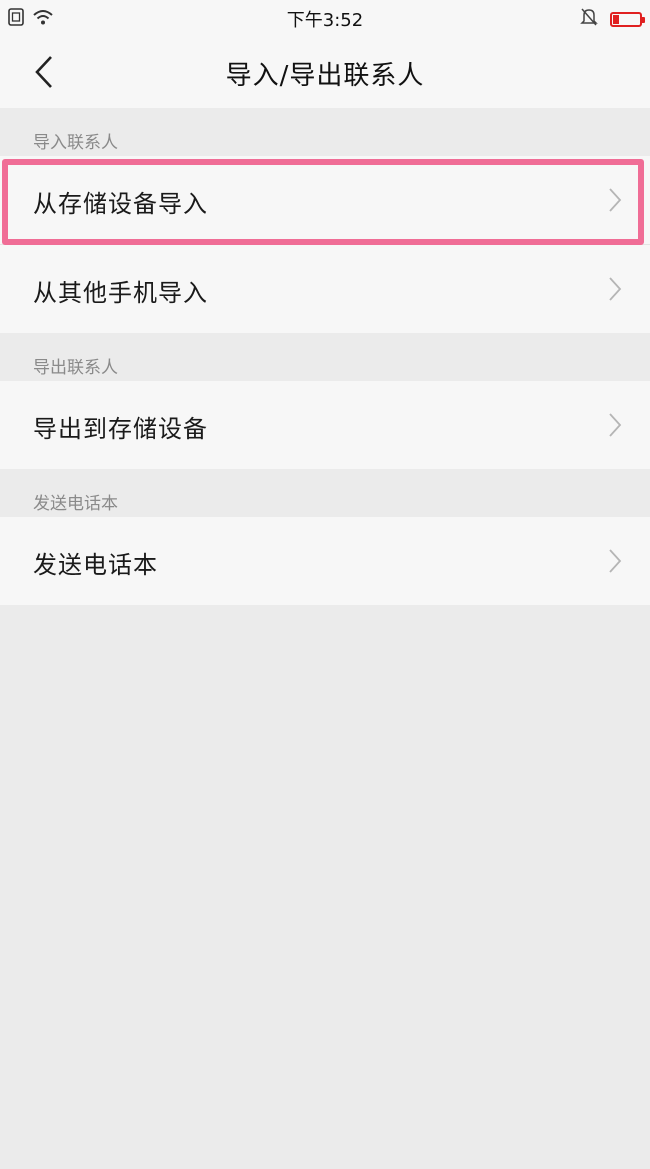 The image size is (650, 1169). What do you see at coordinates (325, 200) in the screenshot?
I see `list-item-import-from-storage: 从存储设备导入` at bounding box center [325, 200].